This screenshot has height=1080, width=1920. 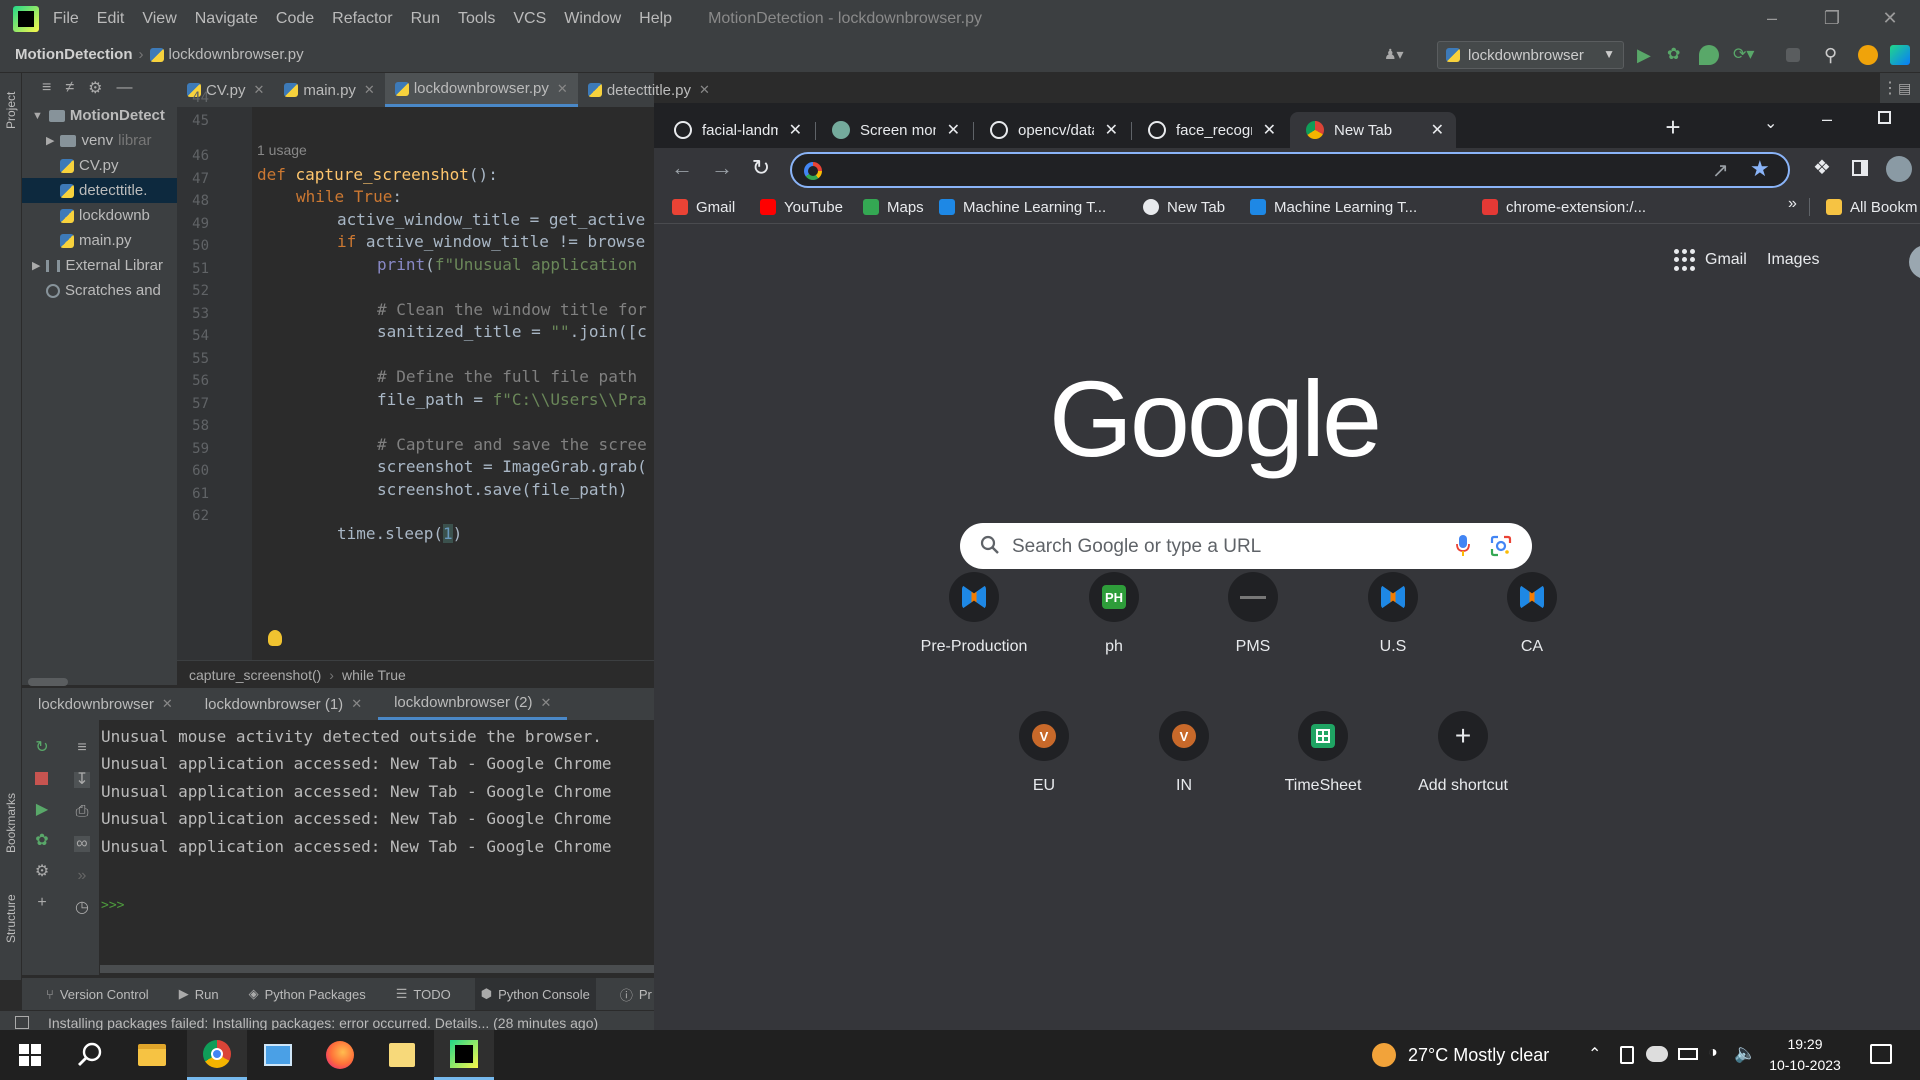 I want to click on tool-window-button: ⬢ Python Console, so click(x=535, y=994).